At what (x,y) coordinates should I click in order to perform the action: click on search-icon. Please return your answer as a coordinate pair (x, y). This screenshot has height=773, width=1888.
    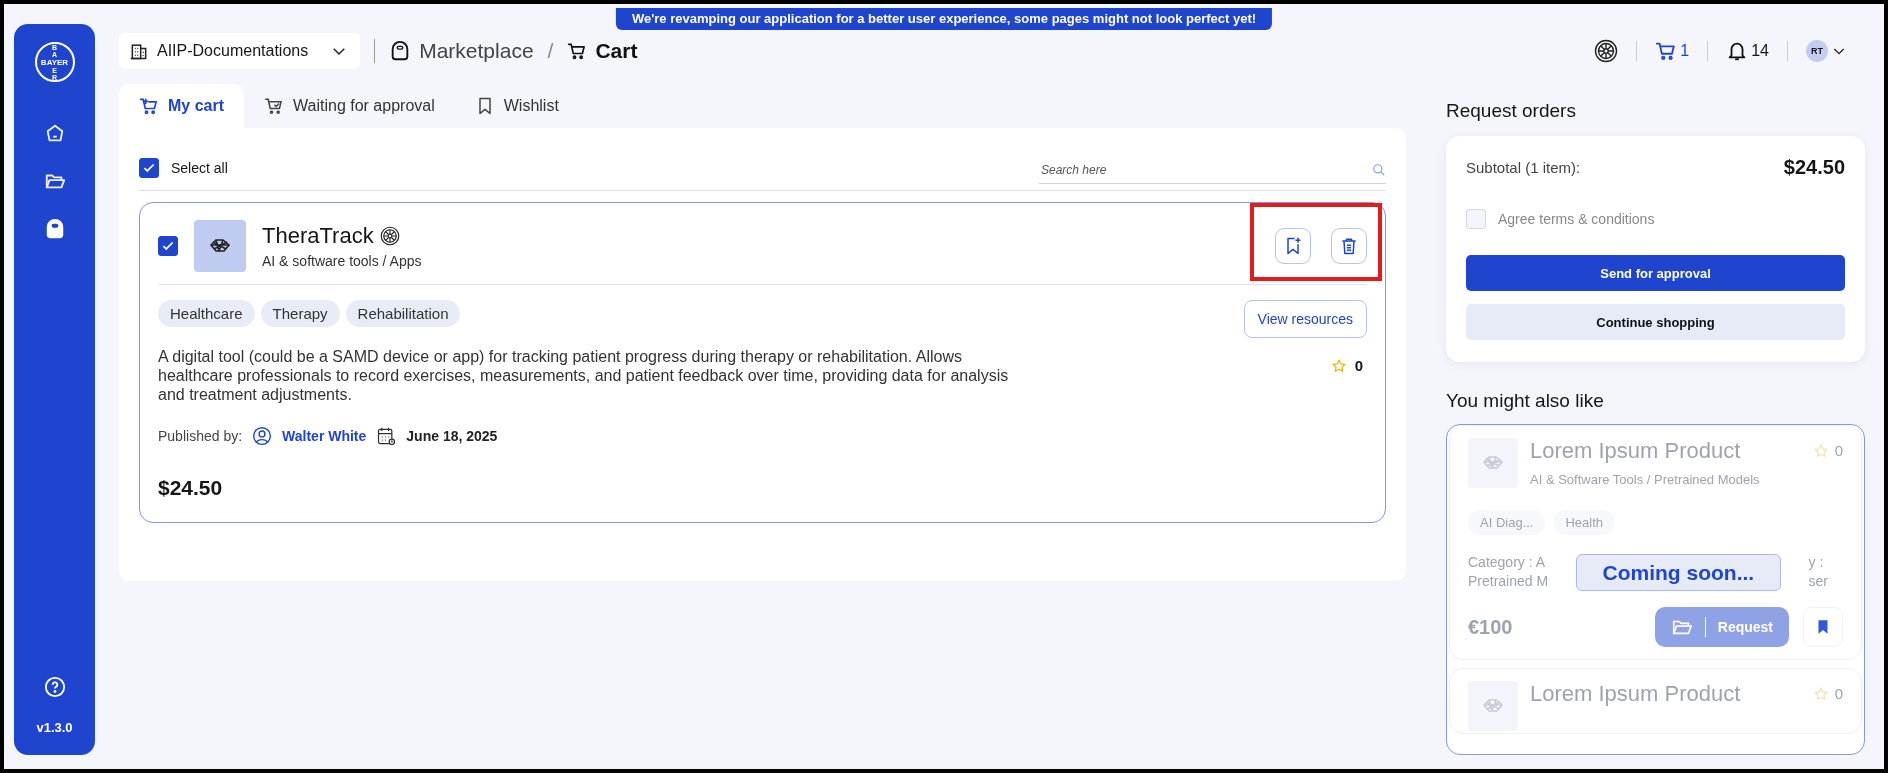
    Looking at the image, I should click on (1379, 169).